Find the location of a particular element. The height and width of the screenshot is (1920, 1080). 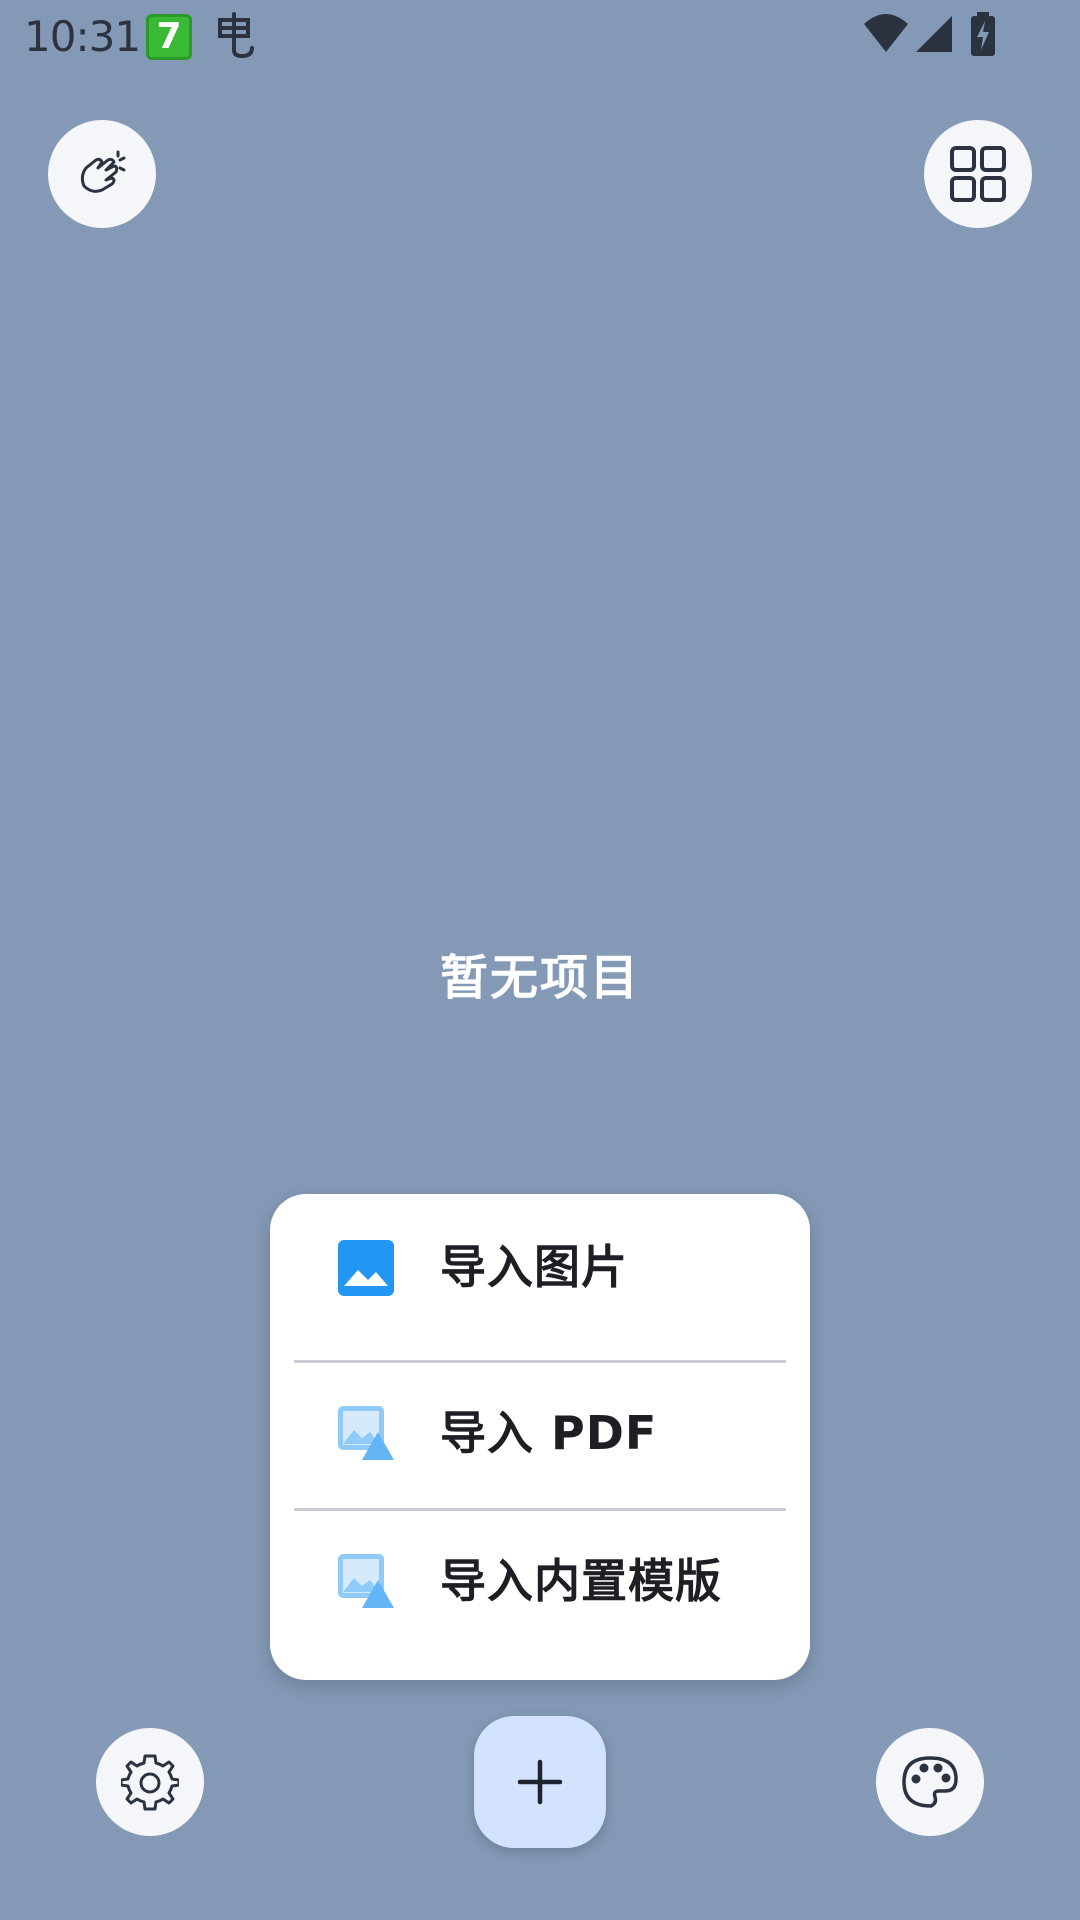

wifi-icon is located at coordinates (886, 33).